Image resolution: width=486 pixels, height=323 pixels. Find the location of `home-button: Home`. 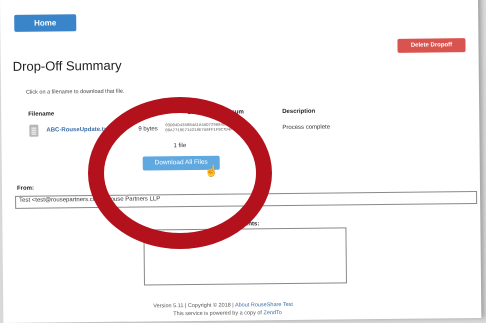

home-button: Home is located at coordinates (45, 23).